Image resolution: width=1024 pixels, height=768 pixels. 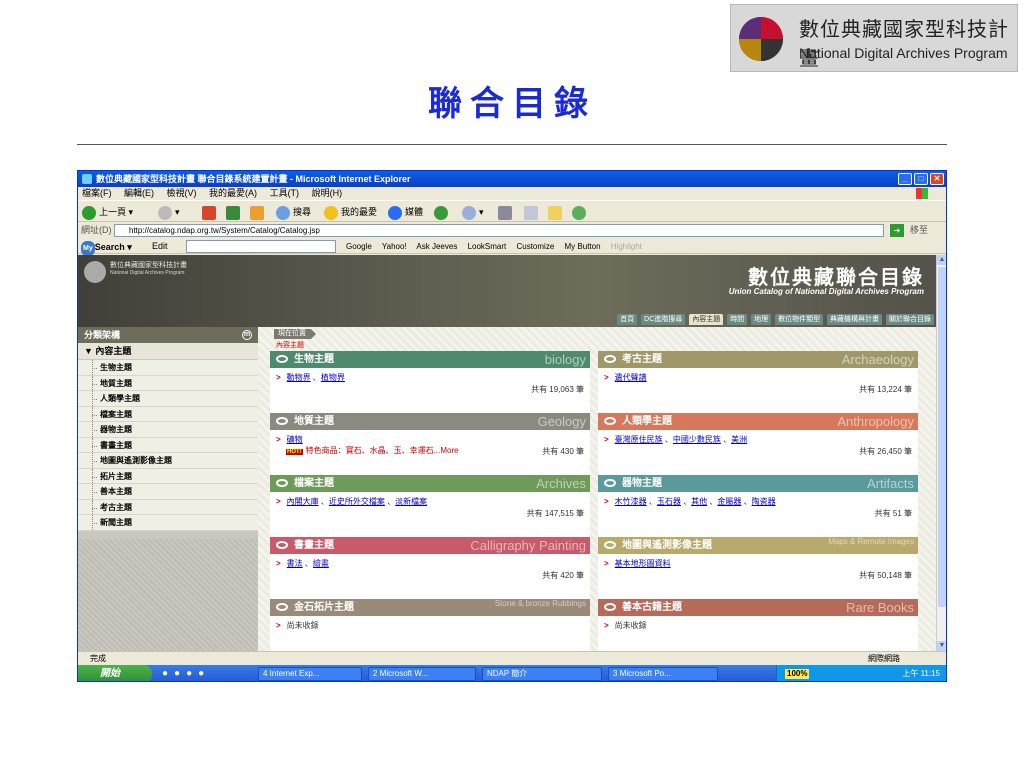 I want to click on nav-institutions: 典藏機構與計畫, so click(x=855, y=319).